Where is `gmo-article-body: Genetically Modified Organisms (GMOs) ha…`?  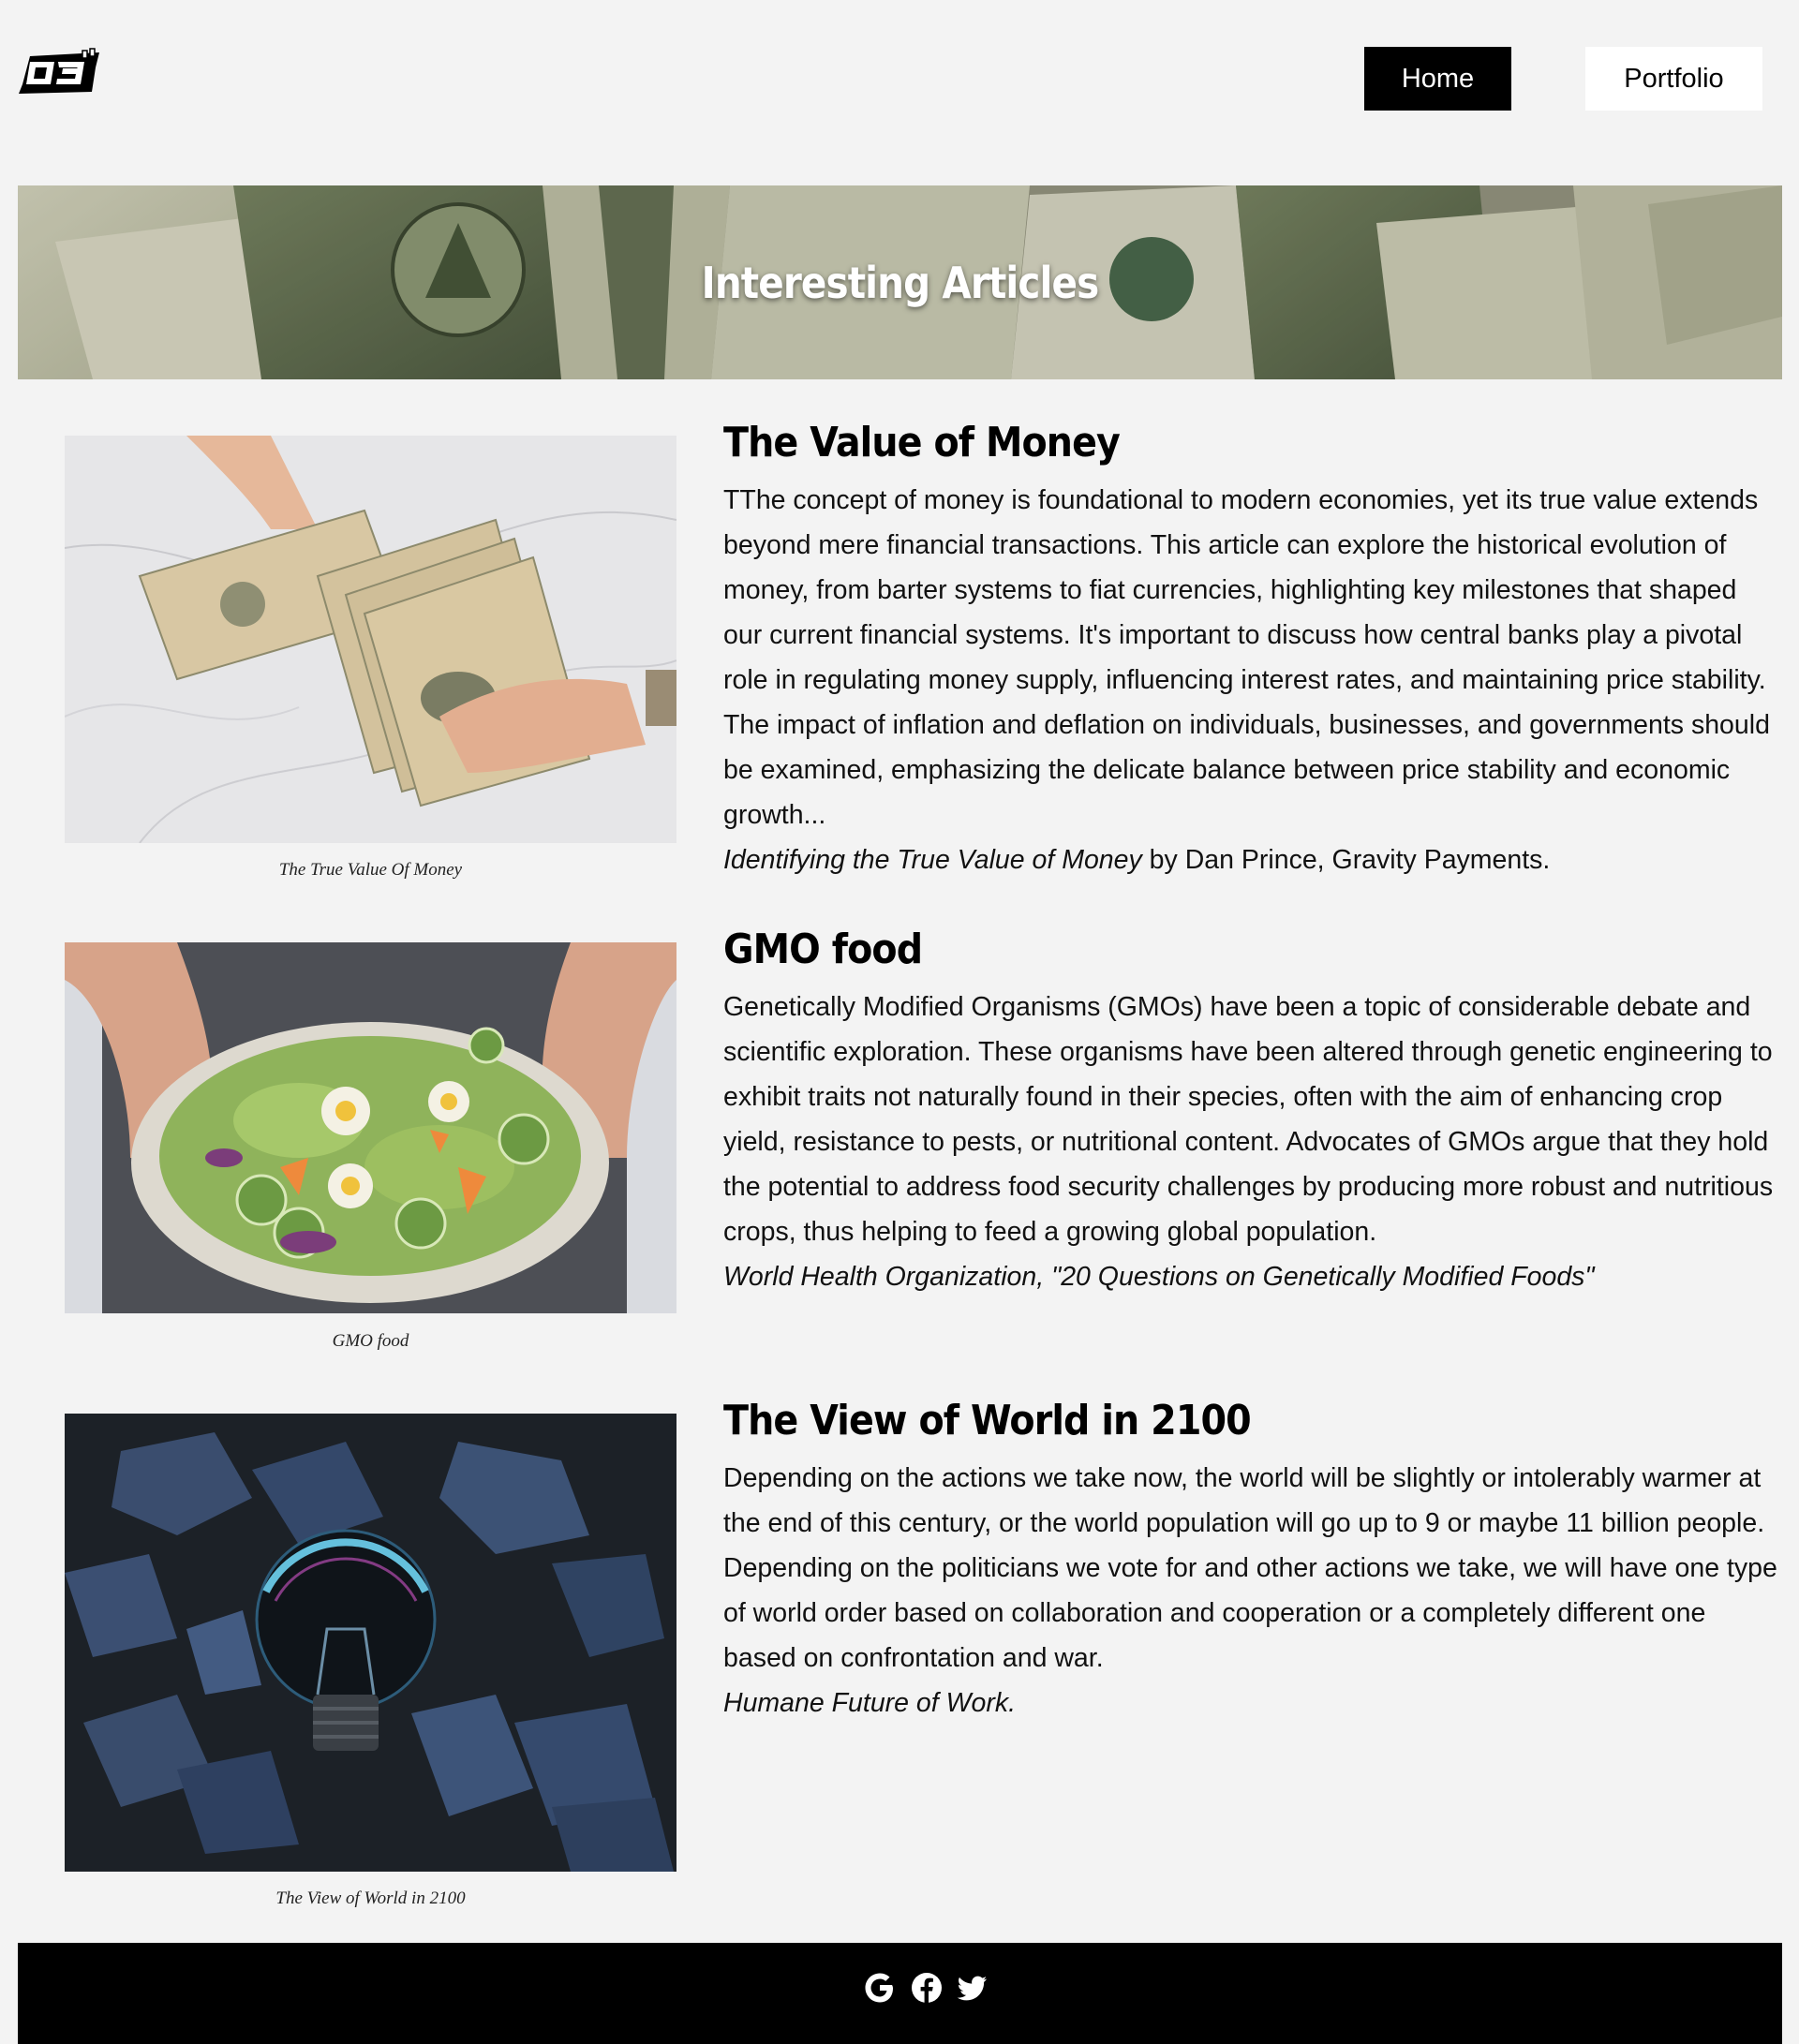
gmo-article-body: Genetically Modified Organisms (GMOs) ha… is located at coordinates (1248, 1120).